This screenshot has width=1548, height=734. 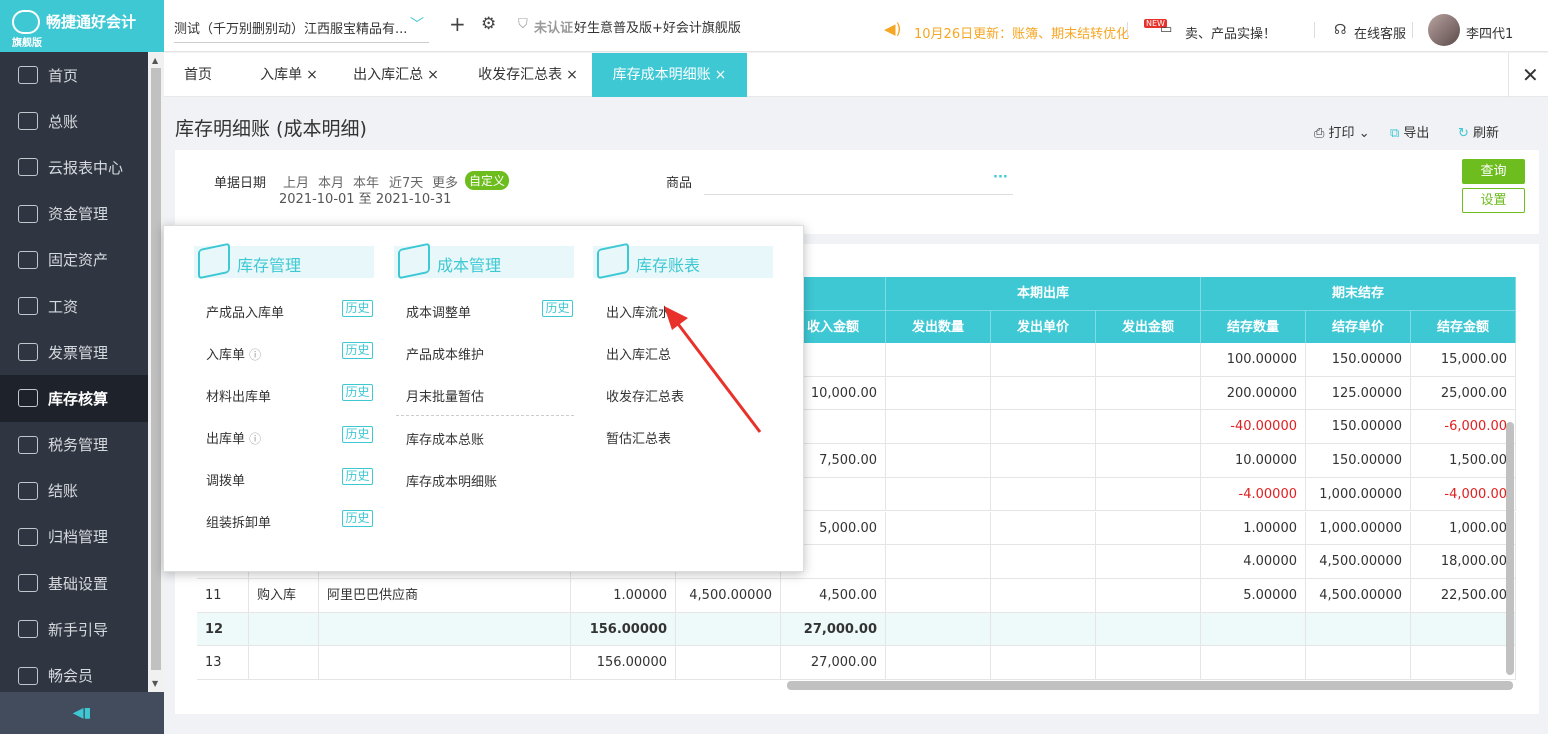 I want to click on query-button: 查询, so click(x=1493, y=171).